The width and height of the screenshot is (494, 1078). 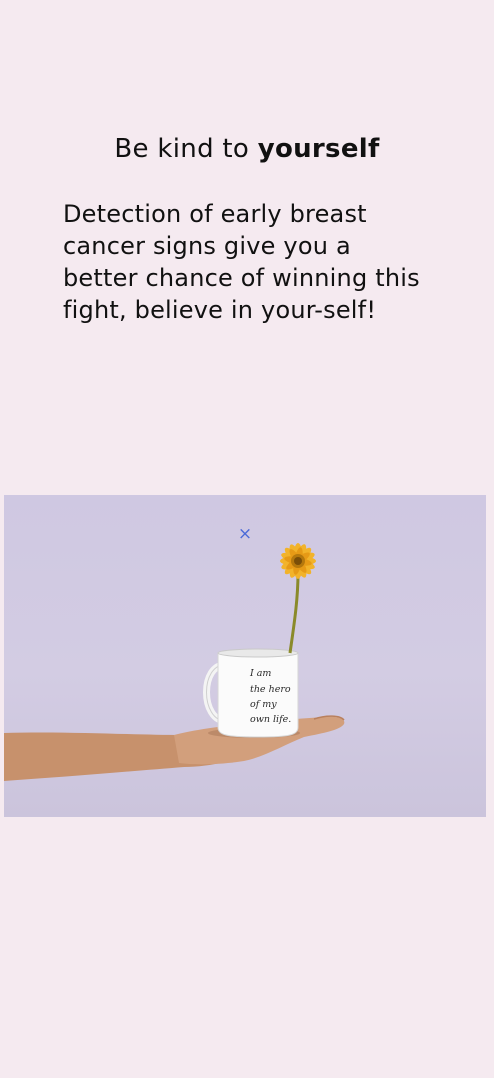 What do you see at coordinates (294, 613) in the screenshot?
I see `flower-stem` at bounding box center [294, 613].